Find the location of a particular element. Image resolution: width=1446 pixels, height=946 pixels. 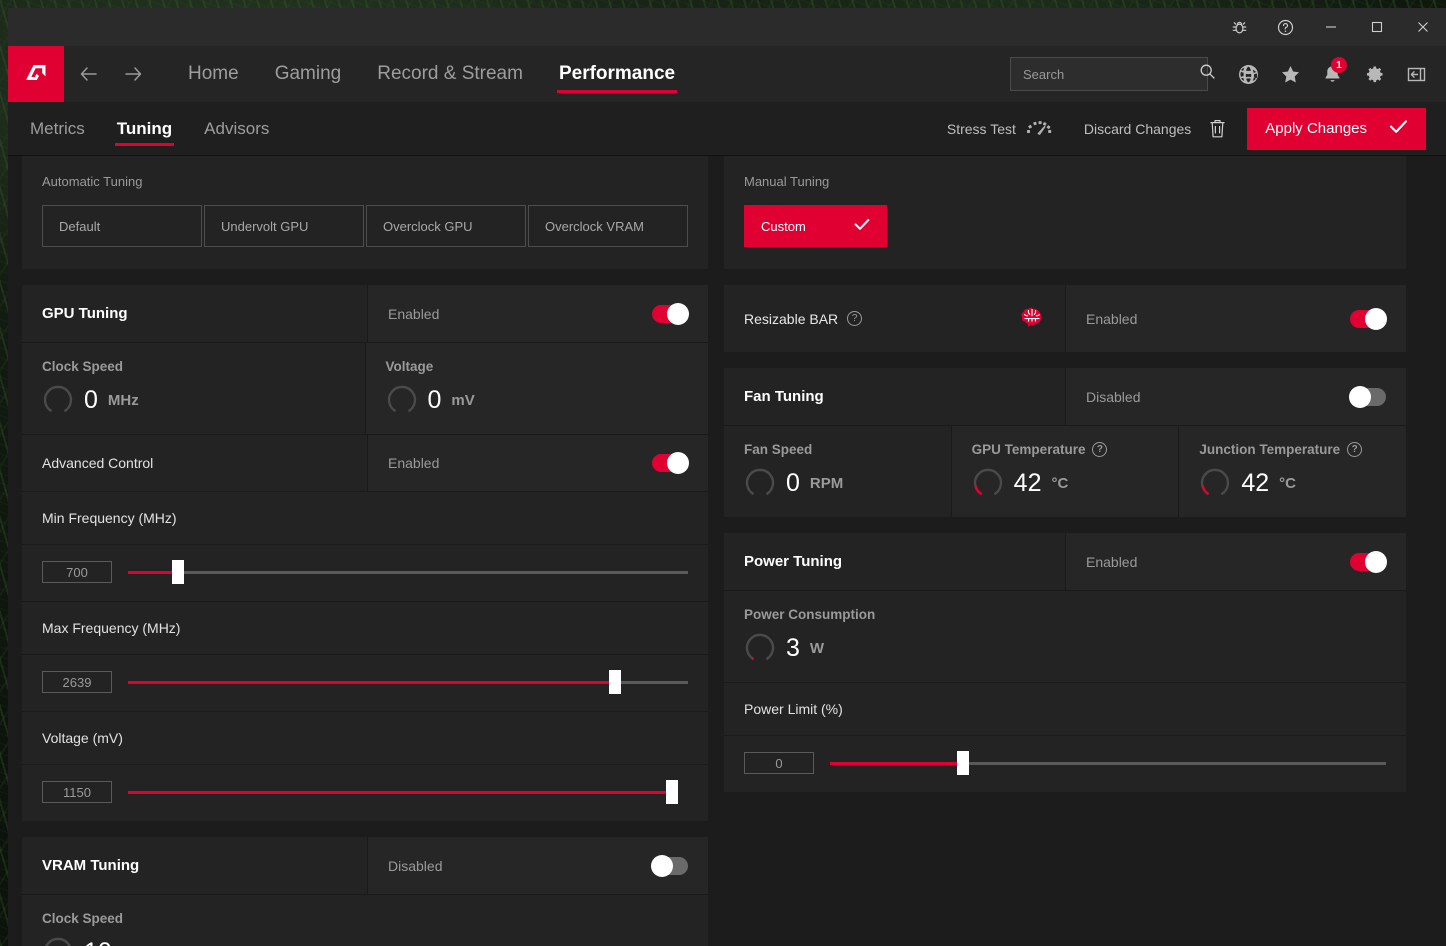

voltage-slider-label: Voltage (mV) is located at coordinates (365, 738).